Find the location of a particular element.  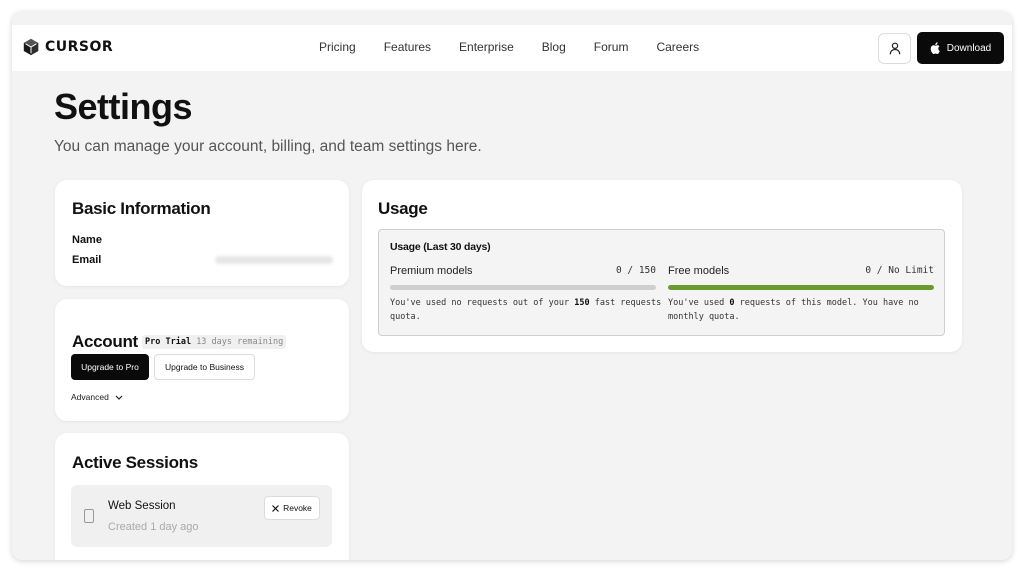

nav-link-blog: Blog is located at coordinates (554, 47).